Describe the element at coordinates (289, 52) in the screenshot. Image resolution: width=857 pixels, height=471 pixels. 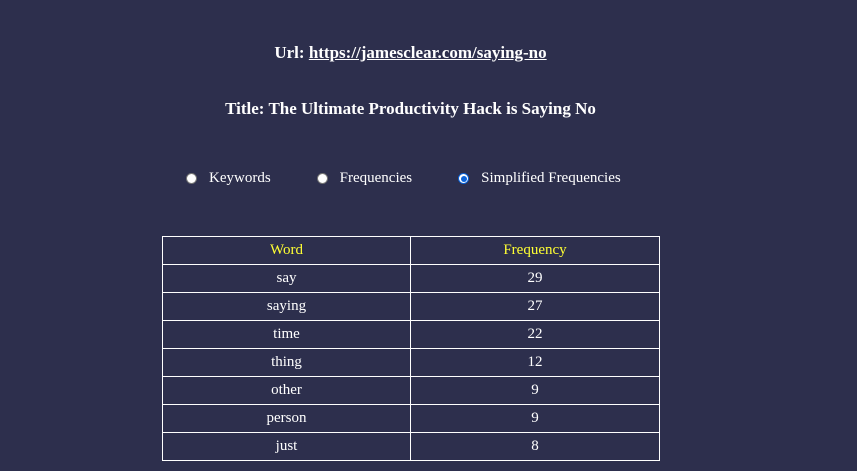
I see `url-label: Url:` at that location.